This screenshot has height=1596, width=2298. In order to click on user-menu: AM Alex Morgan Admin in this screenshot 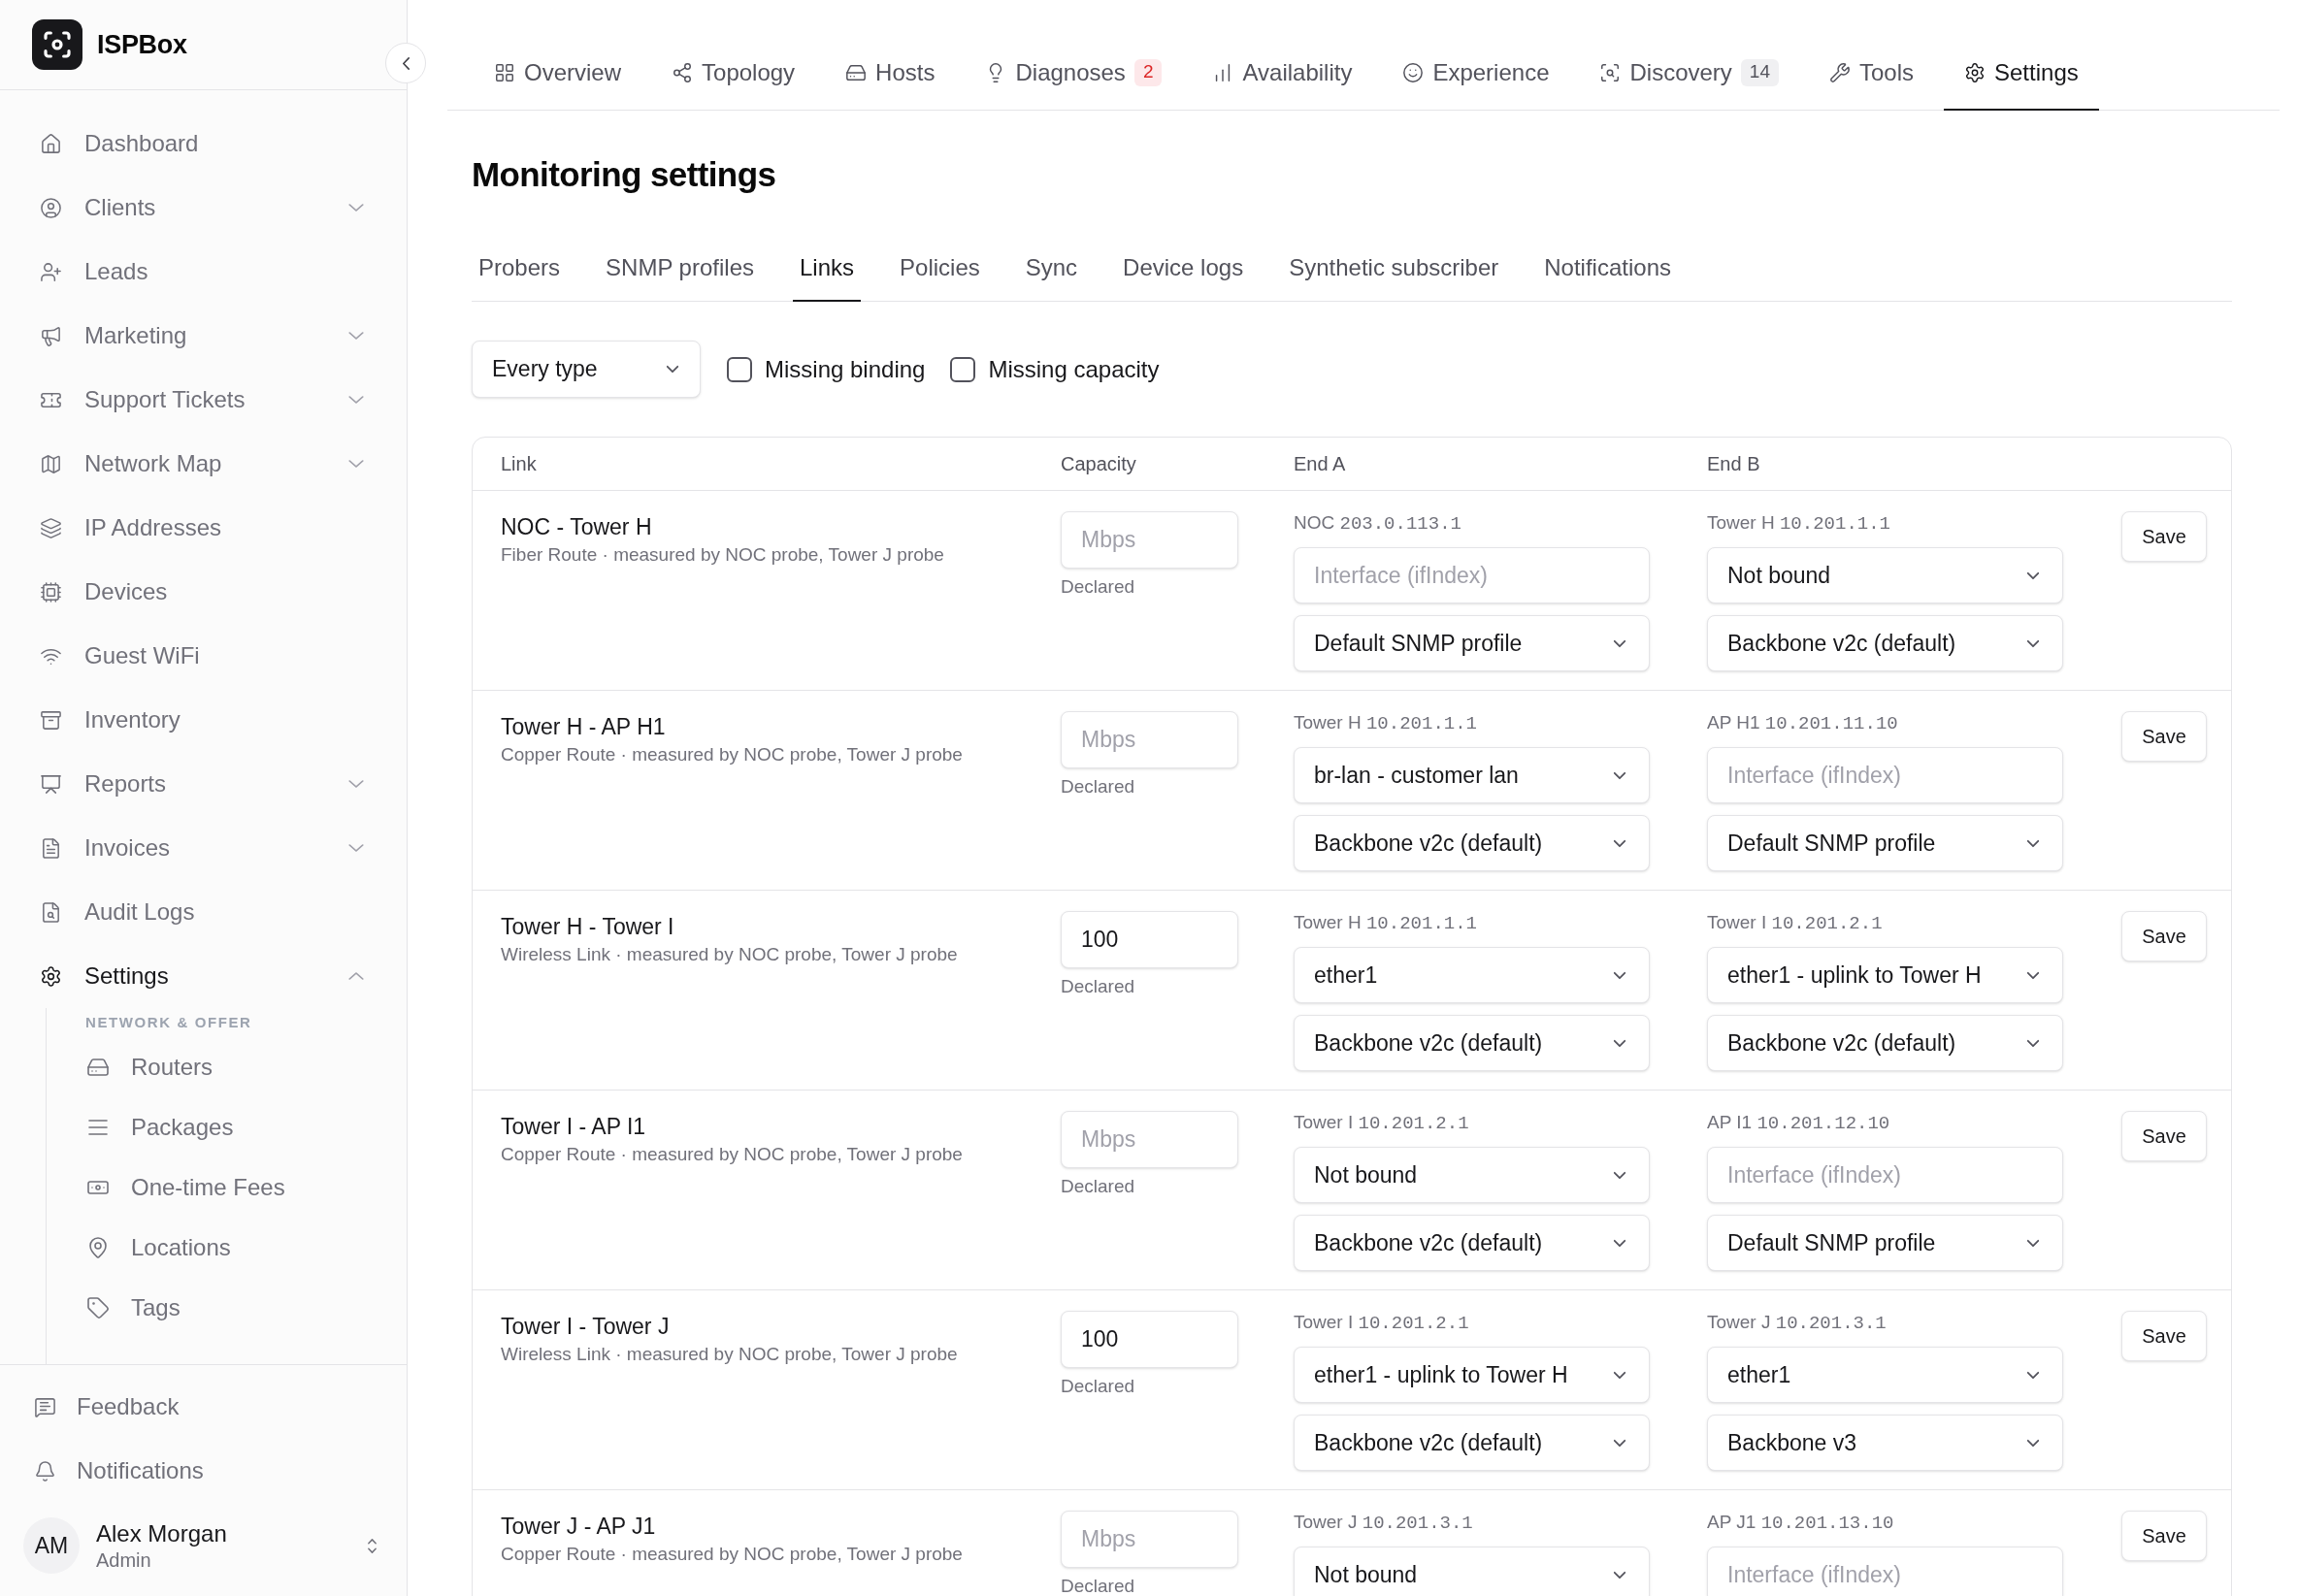, I will do `click(203, 1545)`.